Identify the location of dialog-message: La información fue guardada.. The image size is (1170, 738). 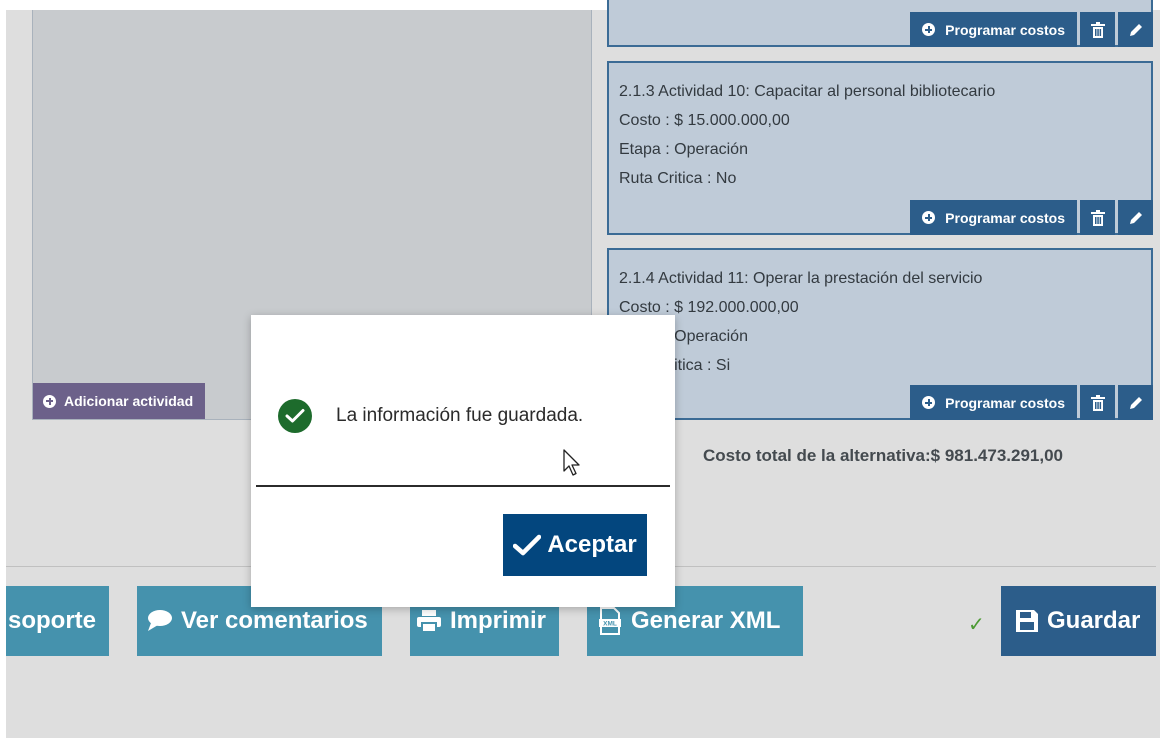
(460, 415).